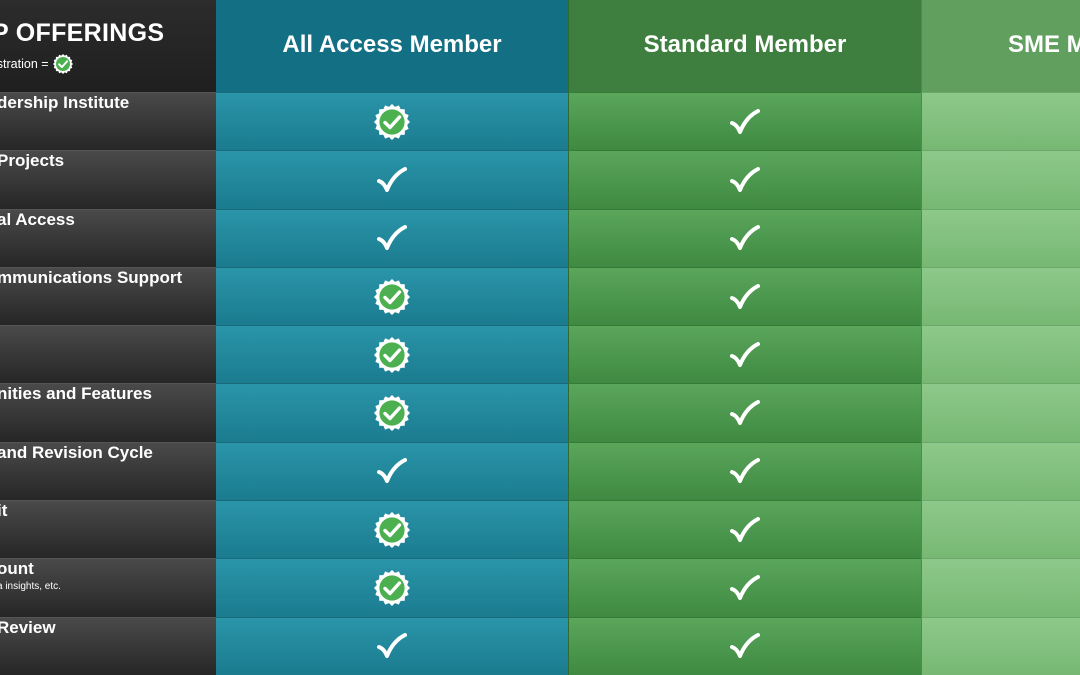 Image resolution: width=1080 pixels, height=675 pixels. I want to click on offerings-header: P OFFERINGS istration =, so click(108, 46).